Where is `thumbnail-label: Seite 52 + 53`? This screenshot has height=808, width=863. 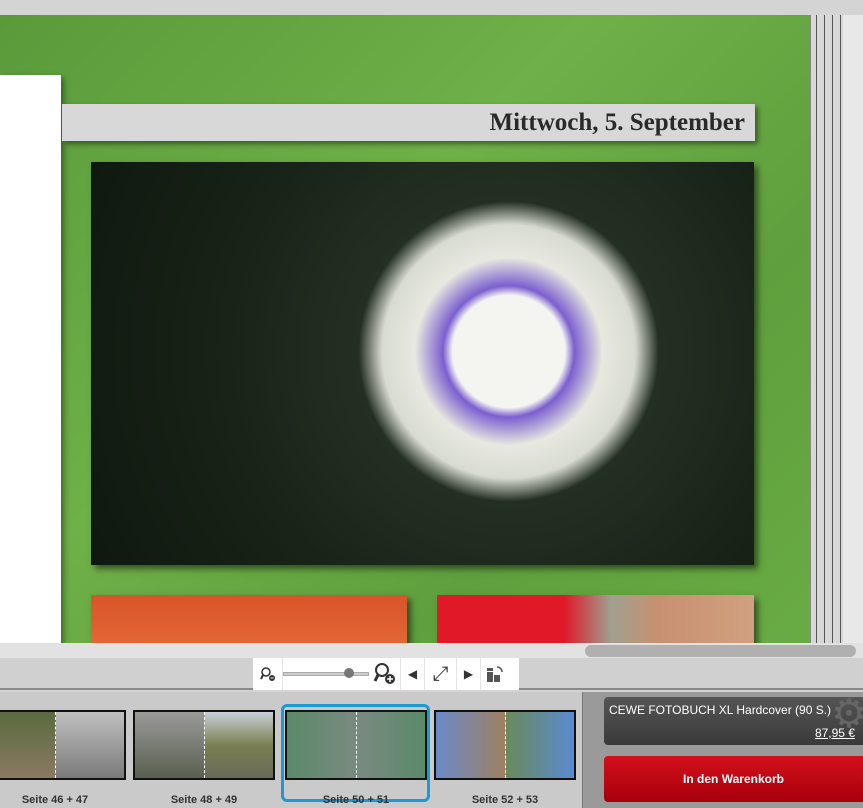
thumbnail-label: Seite 52 + 53 is located at coordinates (505, 800).